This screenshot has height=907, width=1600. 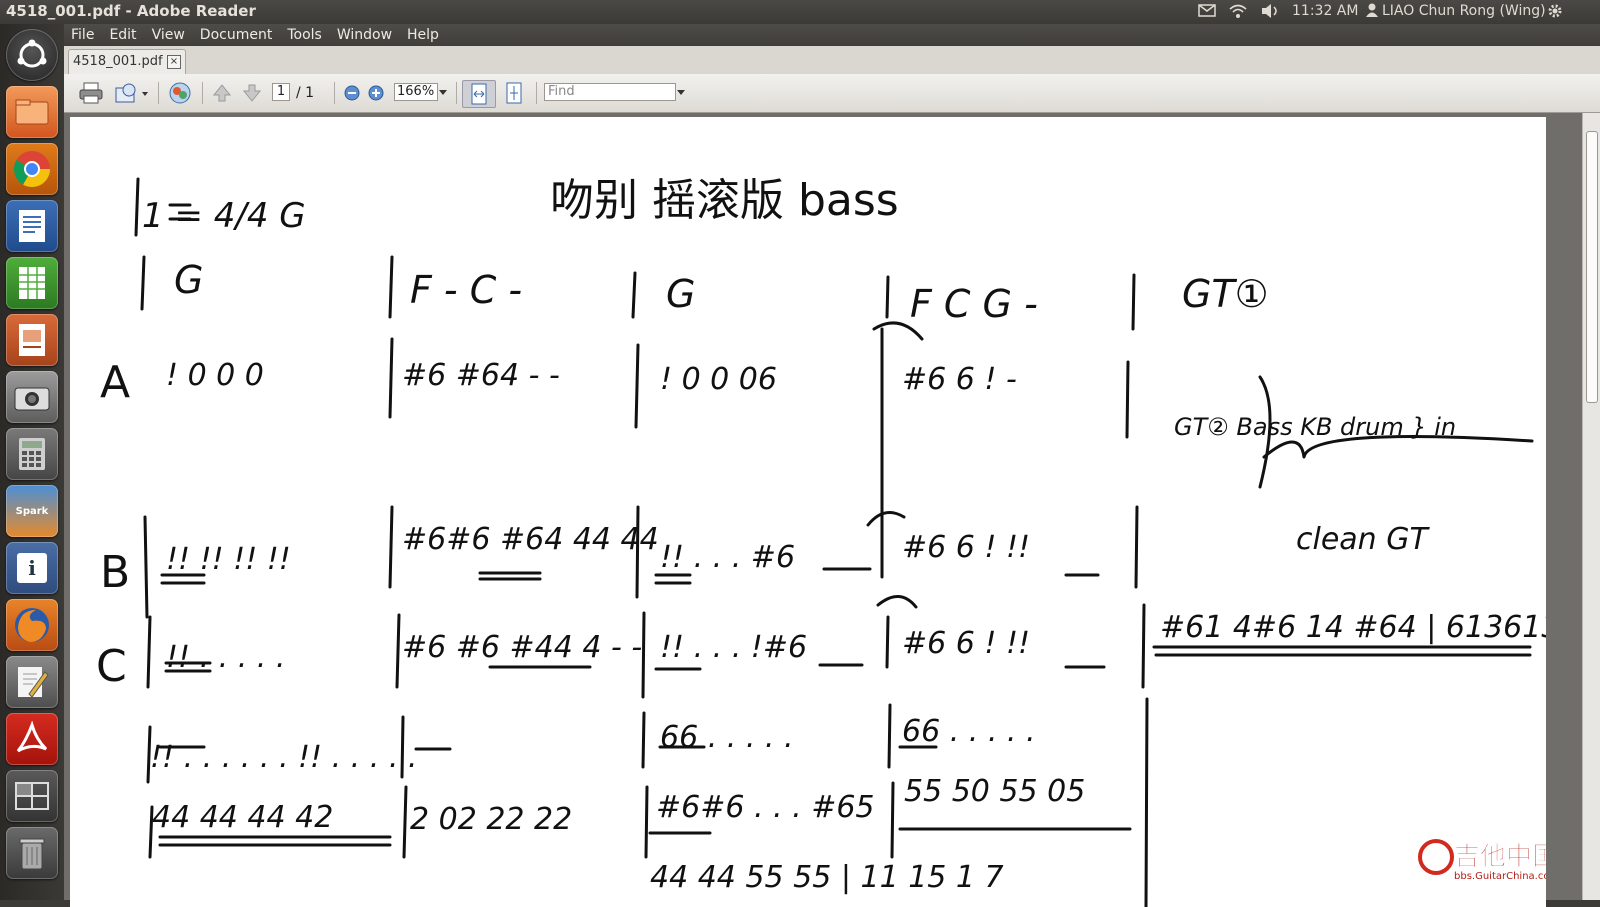 I want to click on toolbar: 1 / 1 166% Find, so click(x=832, y=93).